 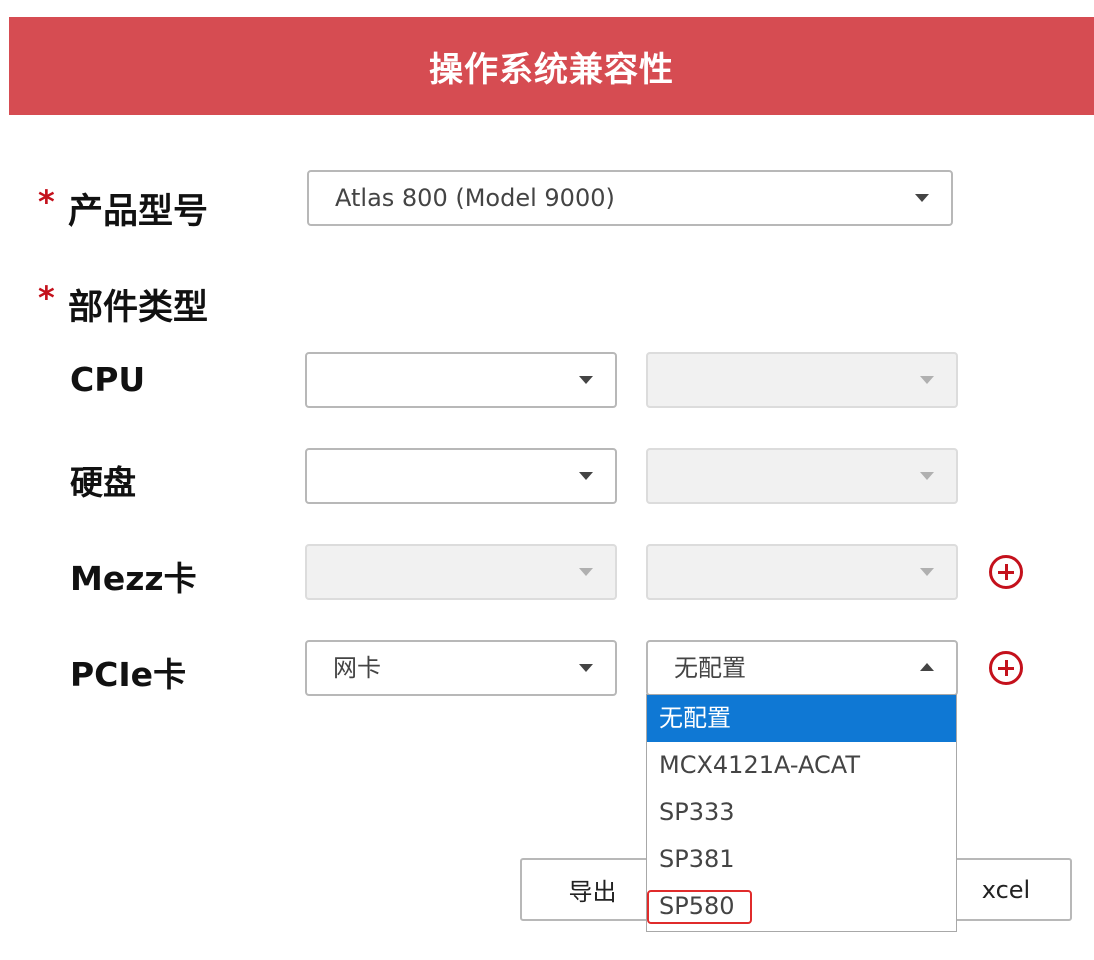 I want to click on mezz-add-plus-circle-icon, so click(x=1006, y=572).